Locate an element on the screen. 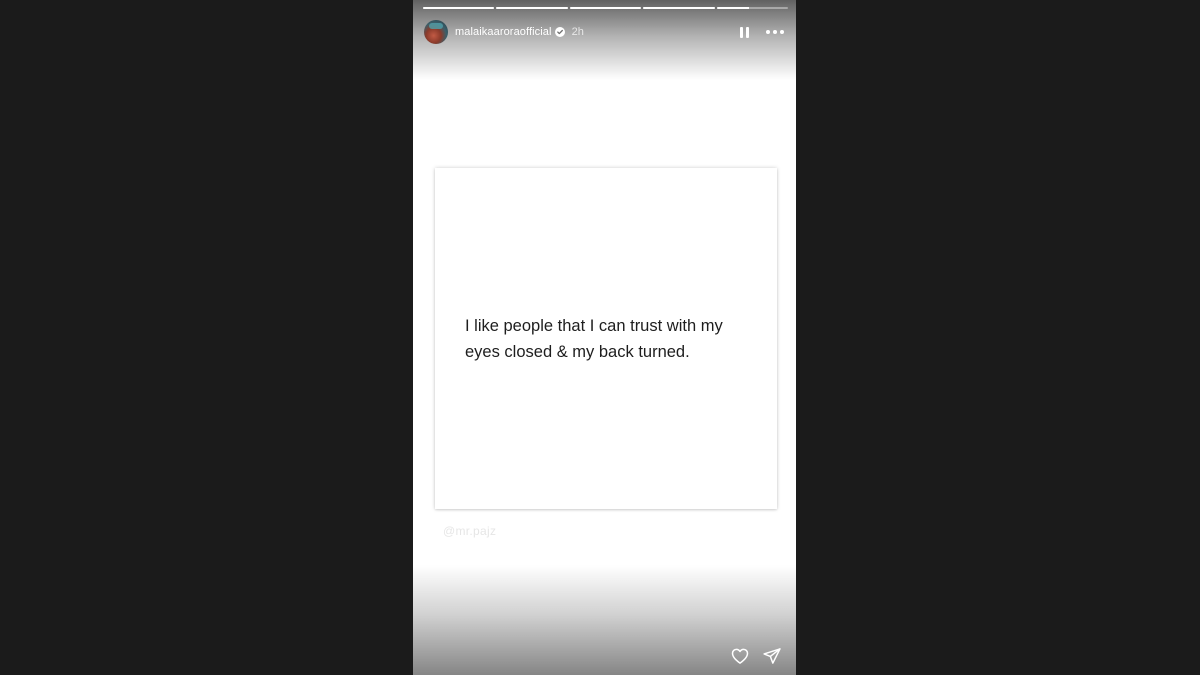  story-progress-bar is located at coordinates (606, 8).